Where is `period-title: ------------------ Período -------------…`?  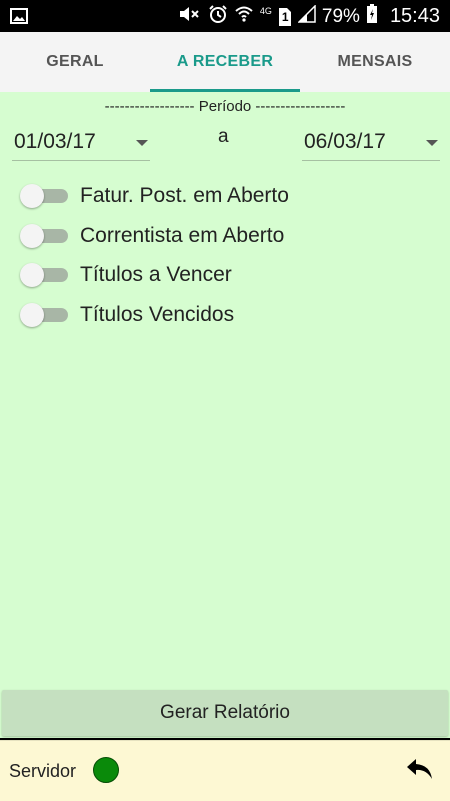 period-title: ------------------ Período -------------… is located at coordinates (225, 106).